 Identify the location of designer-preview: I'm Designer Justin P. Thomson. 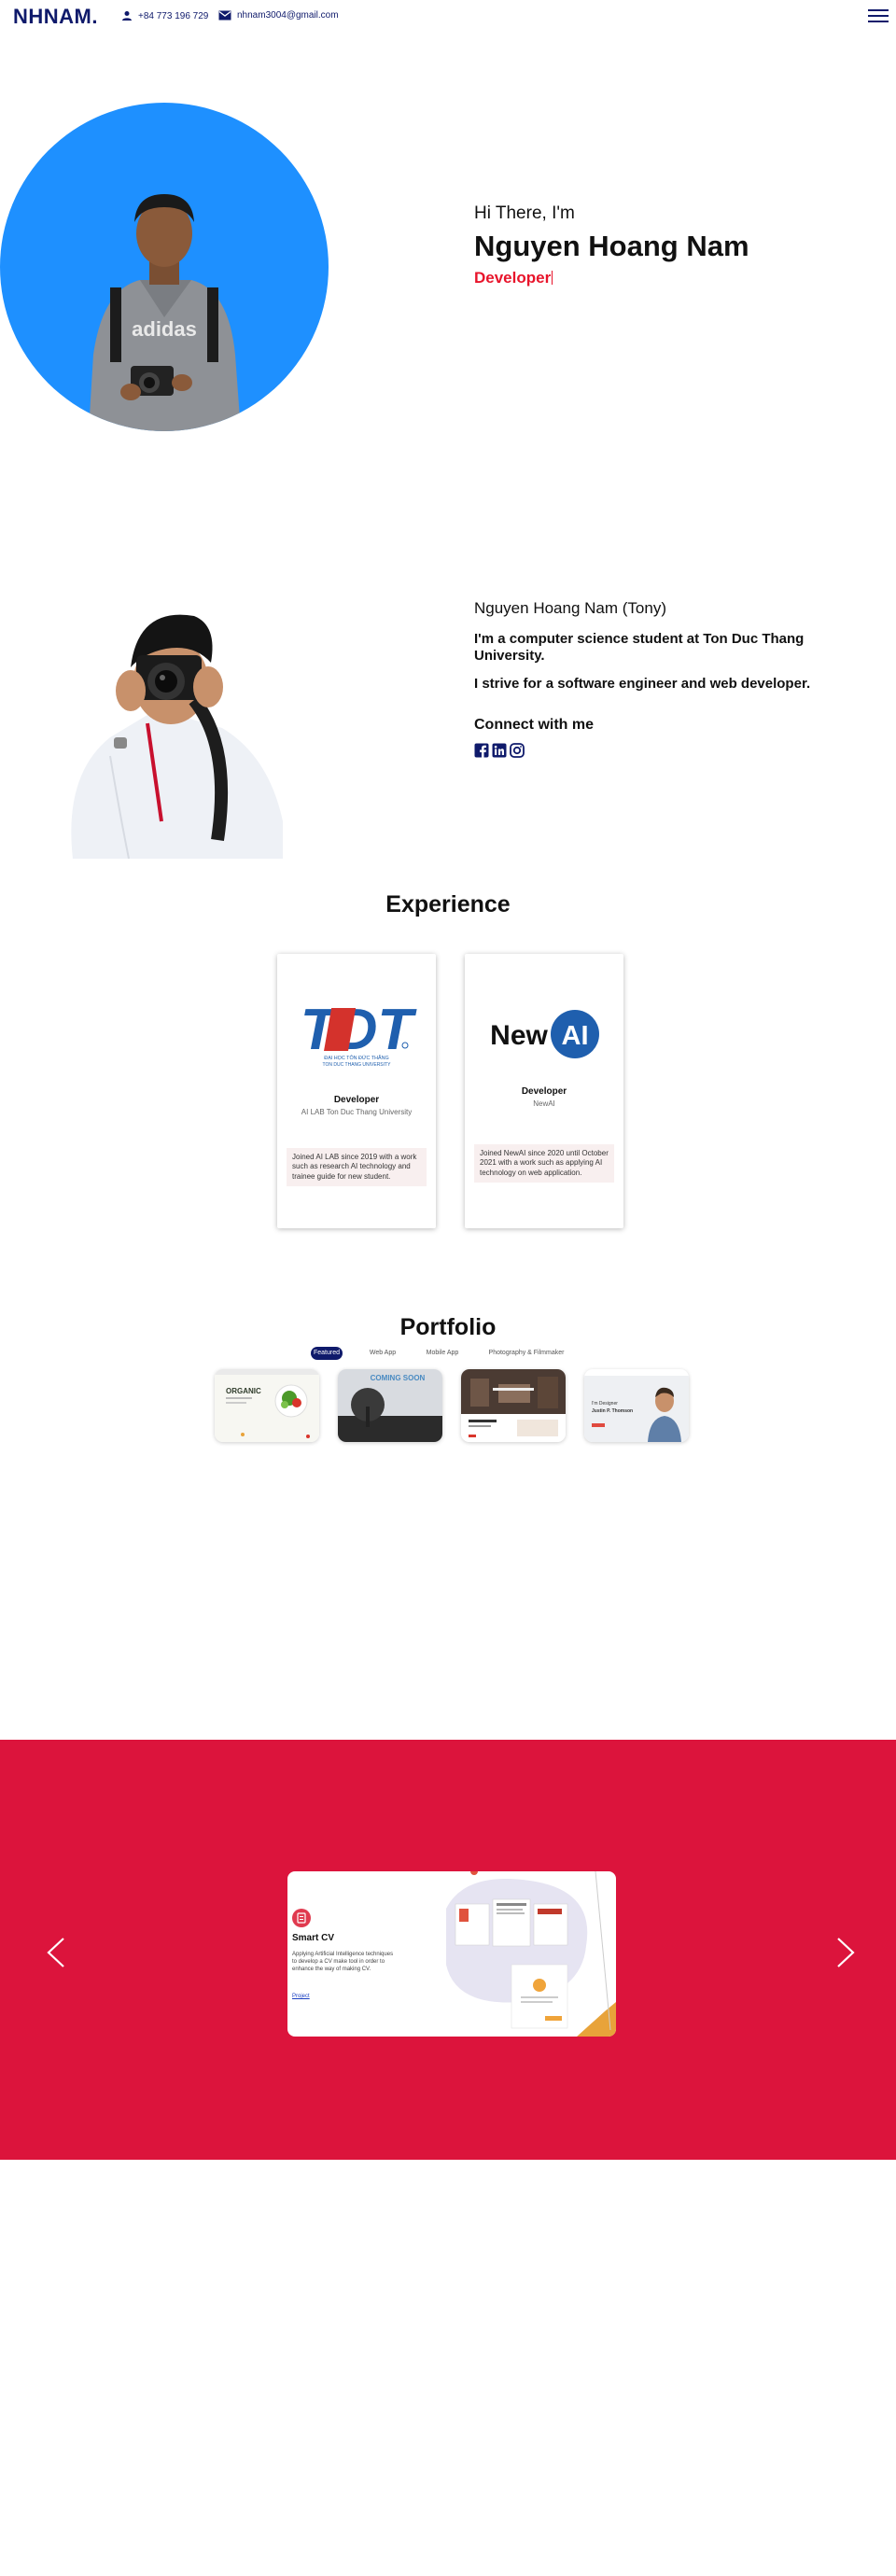
(636, 1405).